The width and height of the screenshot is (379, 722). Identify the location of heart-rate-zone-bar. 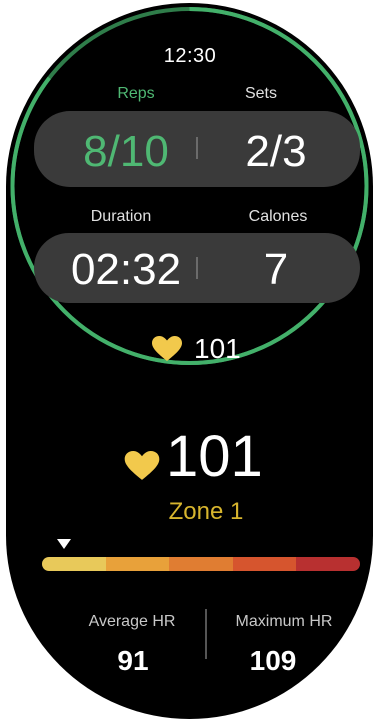
(201, 564).